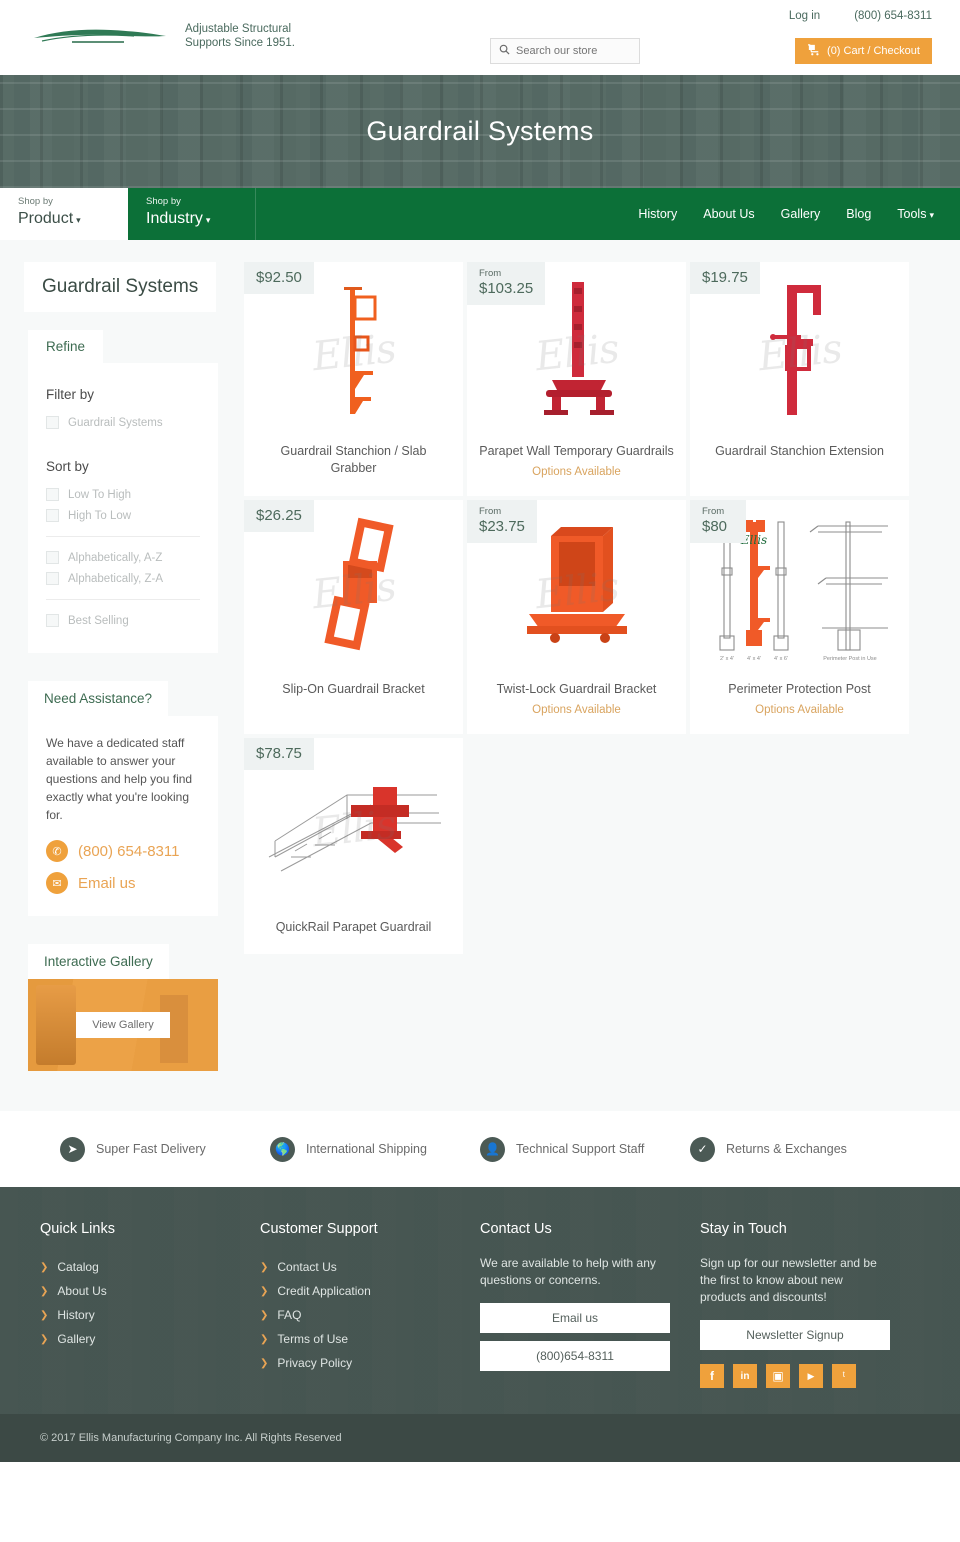  What do you see at coordinates (123, 578) in the screenshot?
I see `sort-option-alpha-za: Alphabetically, Z-A` at bounding box center [123, 578].